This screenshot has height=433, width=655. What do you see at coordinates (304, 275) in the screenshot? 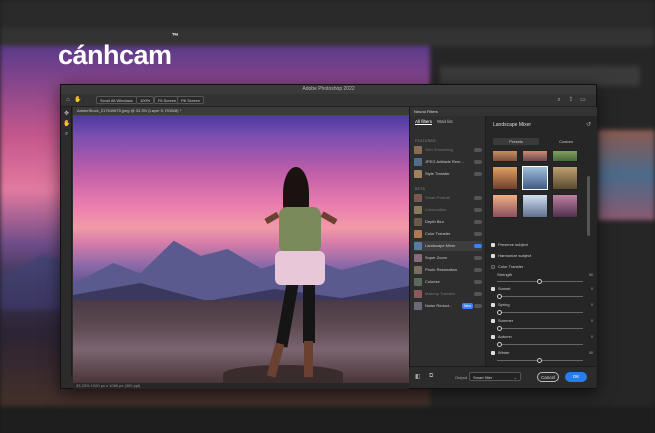
I see `hiker-figure` at bounding box center [304, 275].